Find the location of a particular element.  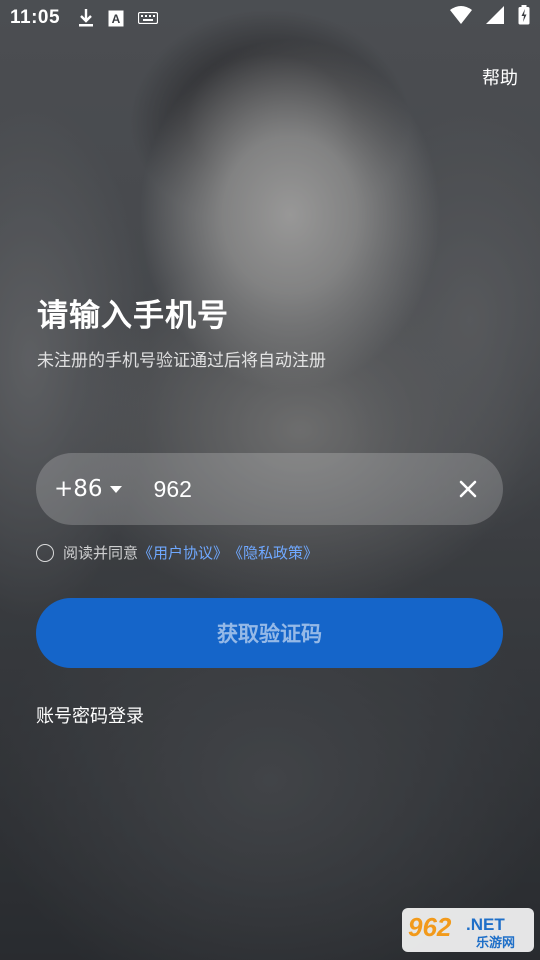

agreement-prefix: 阅读并同意 is located at coordinates (101, 553).